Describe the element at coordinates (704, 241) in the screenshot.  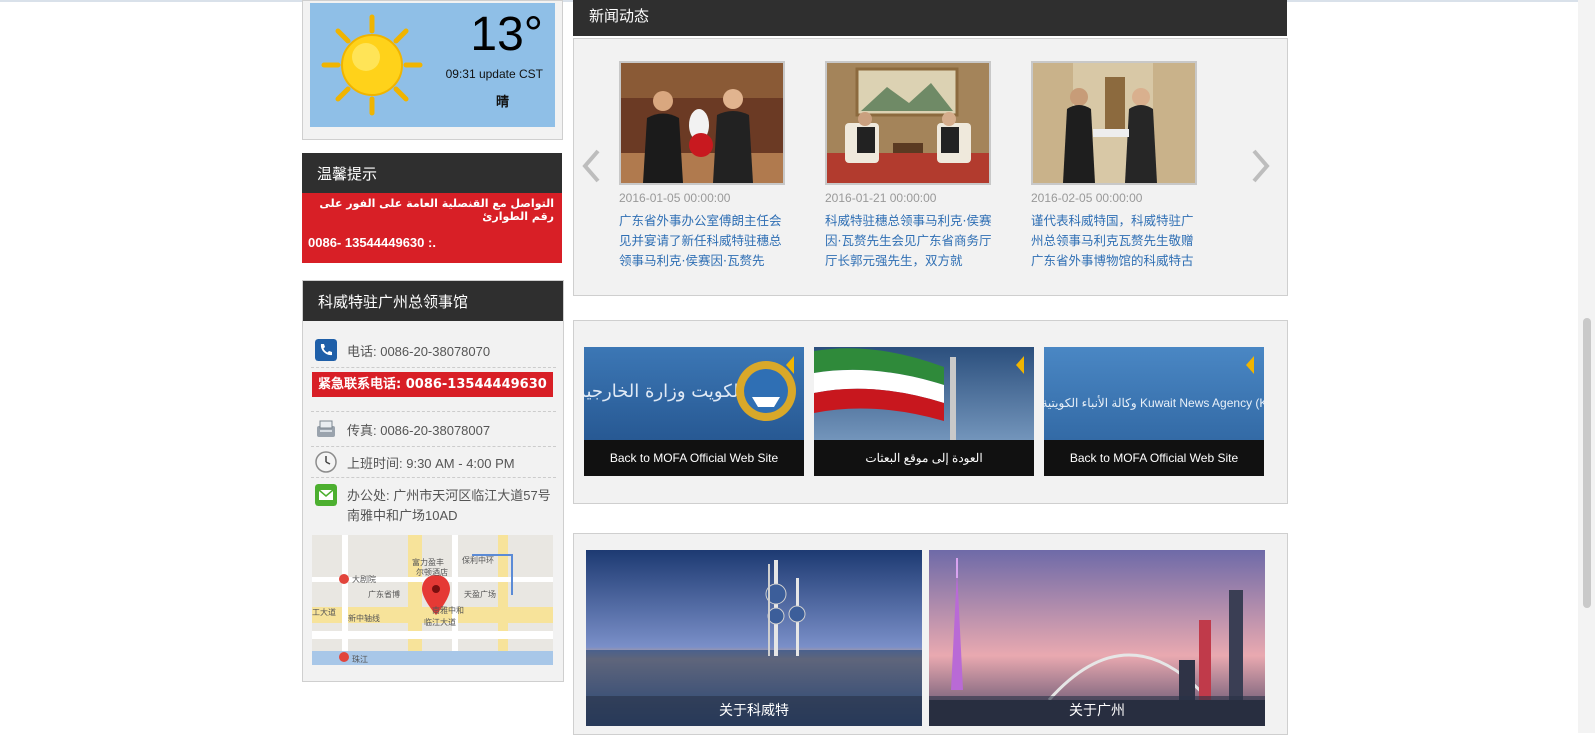
I see `news-title-link: 广东省外事办公室傅朗主任会见并宴请了新任科威特驻穗总领事马利克·侯赛因·瓦赘先` at that location.